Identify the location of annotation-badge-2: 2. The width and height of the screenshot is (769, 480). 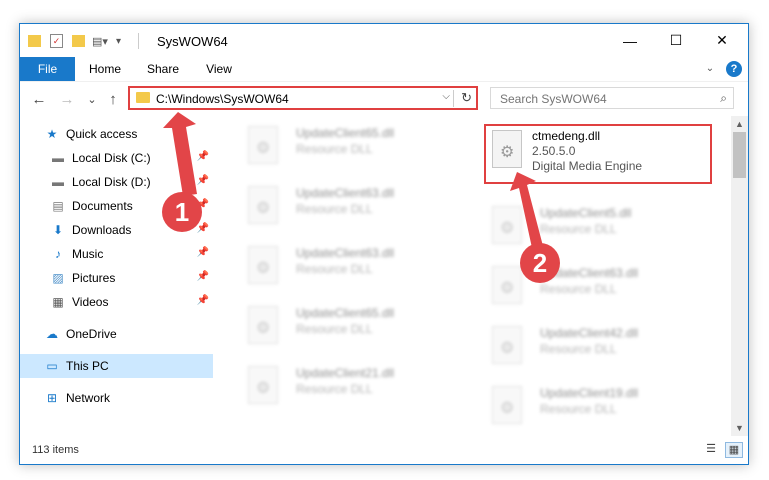
(540, 263).